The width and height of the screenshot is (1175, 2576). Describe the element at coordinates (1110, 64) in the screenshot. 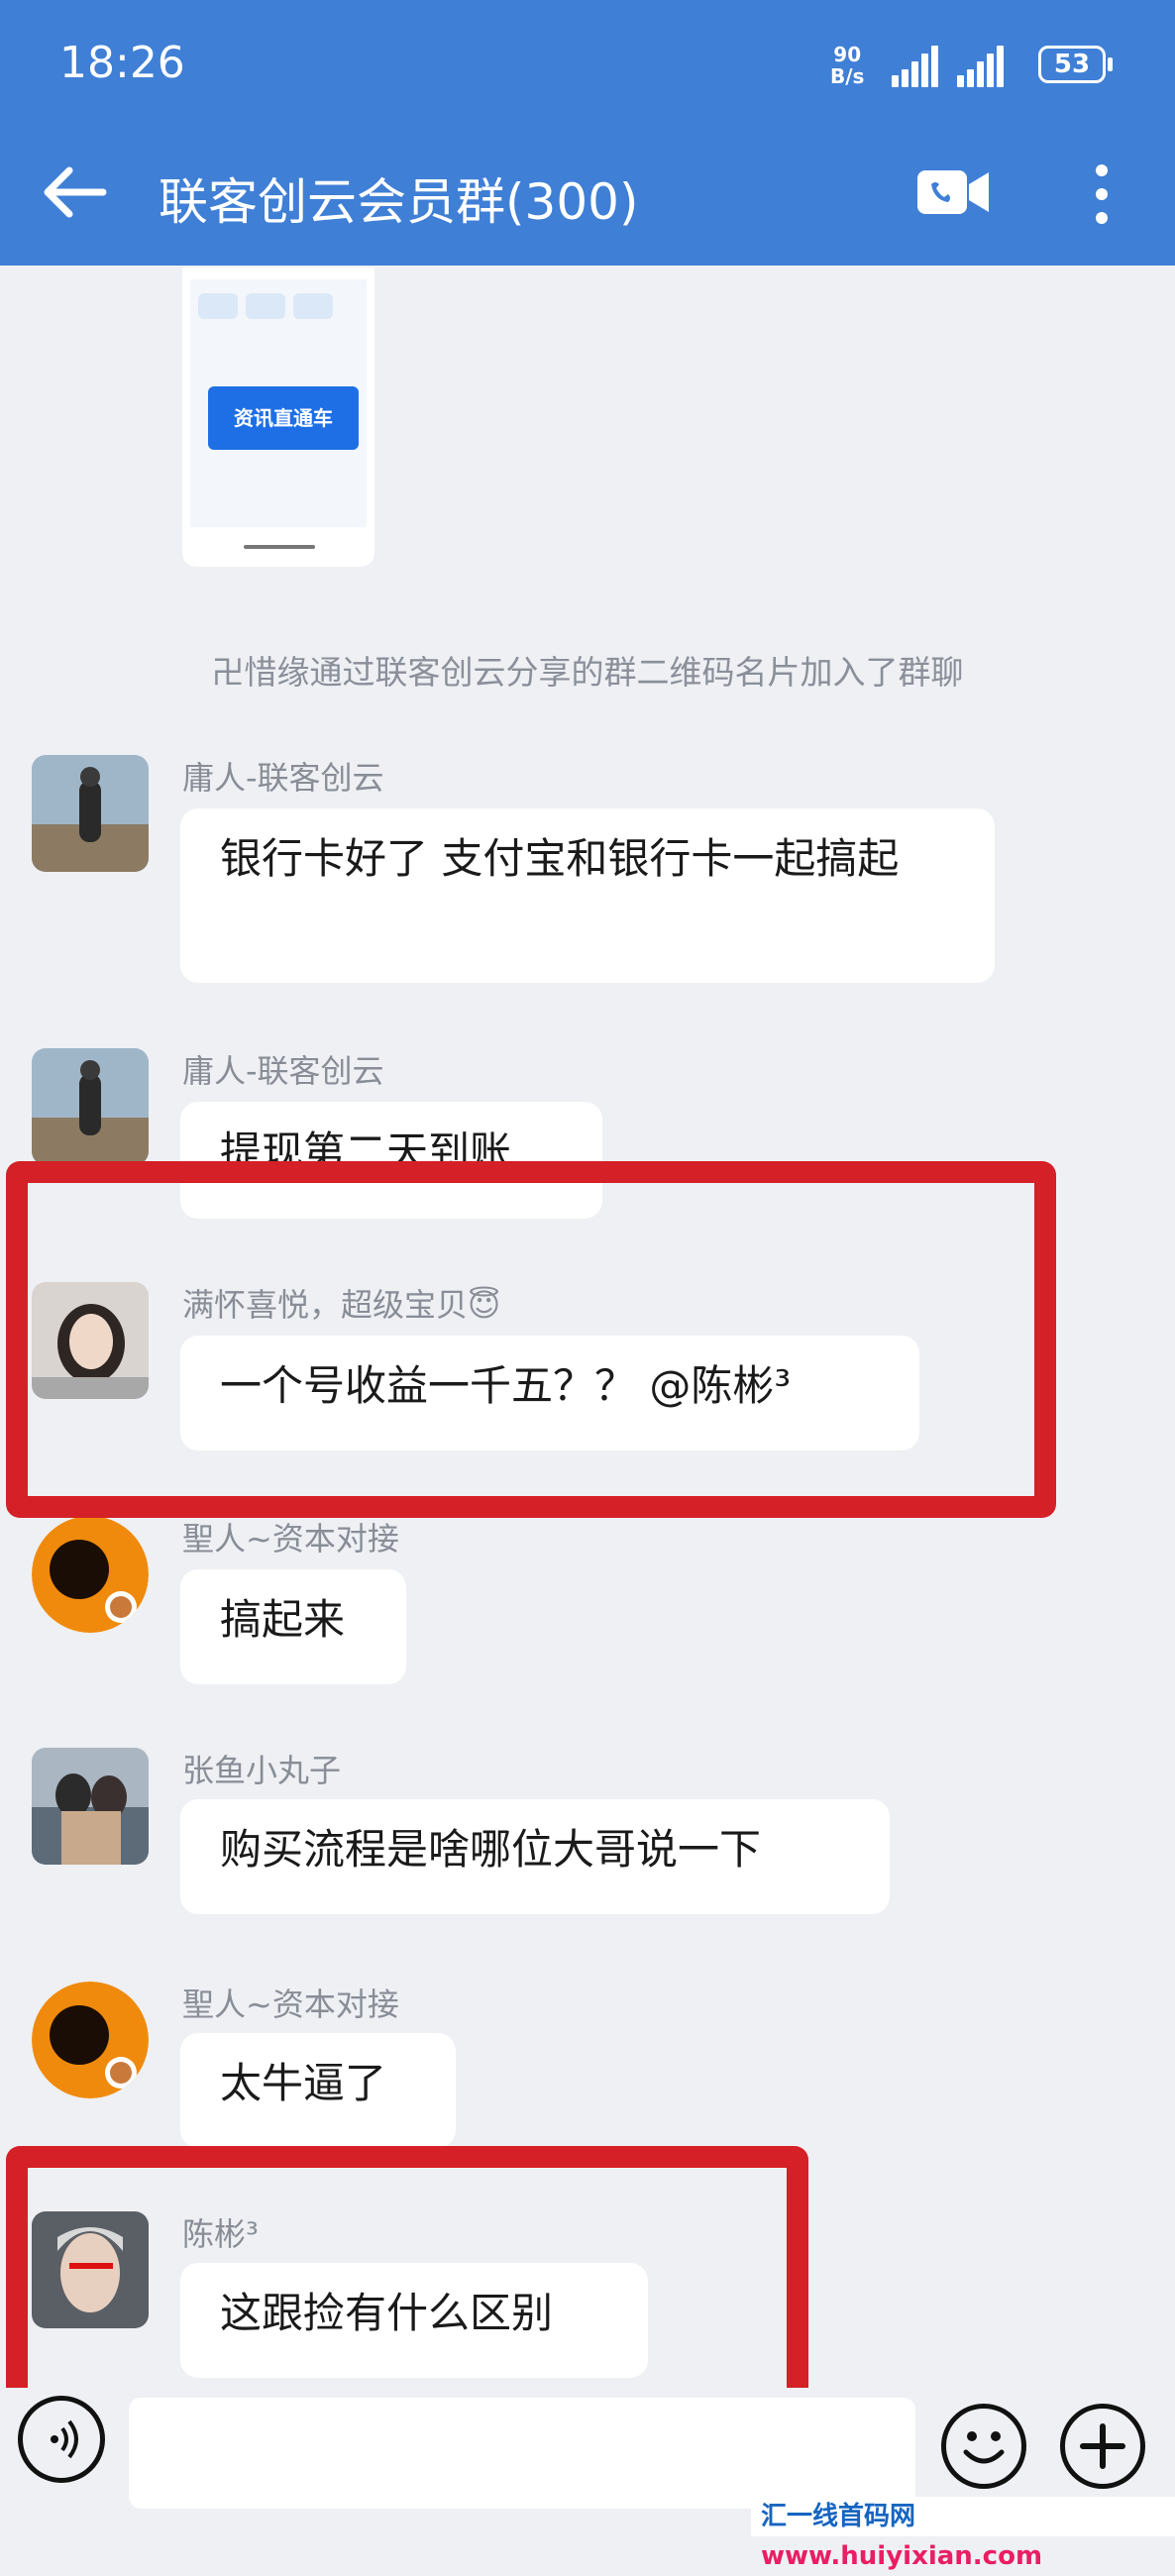

I see `battery-tip` at that location.